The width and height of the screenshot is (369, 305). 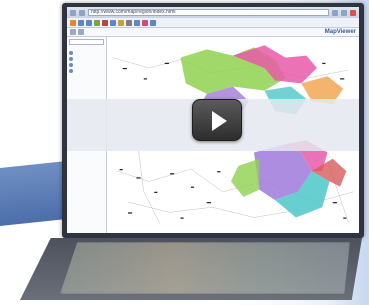 I want to click on tool-marker-icon, so click(x=145, y=22).